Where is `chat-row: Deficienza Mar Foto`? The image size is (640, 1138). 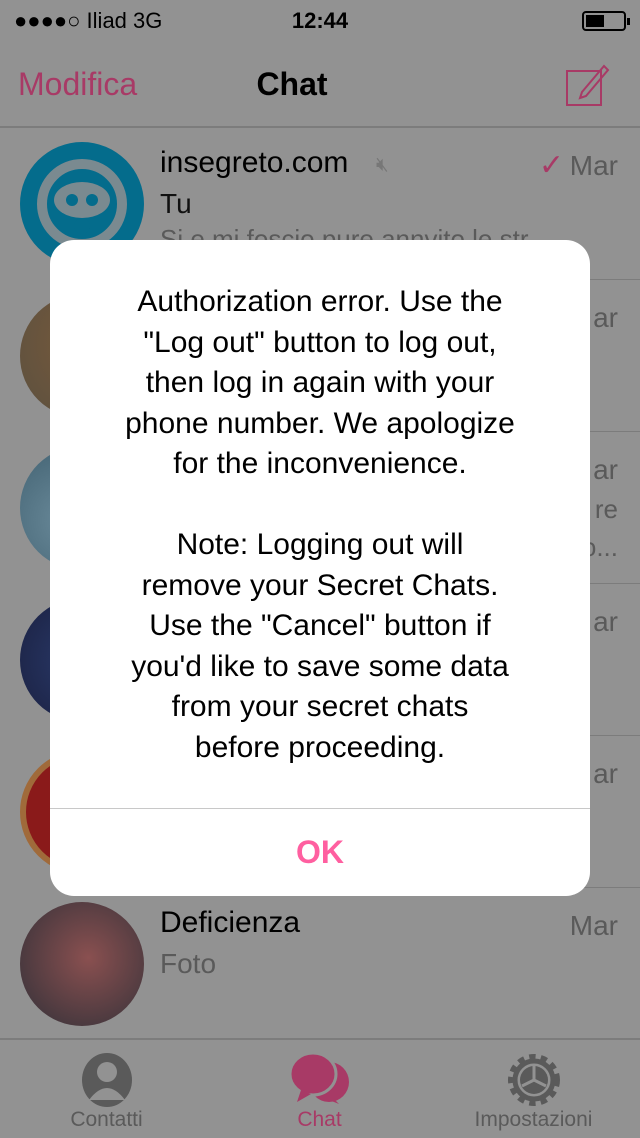
chat-row: Deficienza Mar Foto is located at coordinates (320, 964).